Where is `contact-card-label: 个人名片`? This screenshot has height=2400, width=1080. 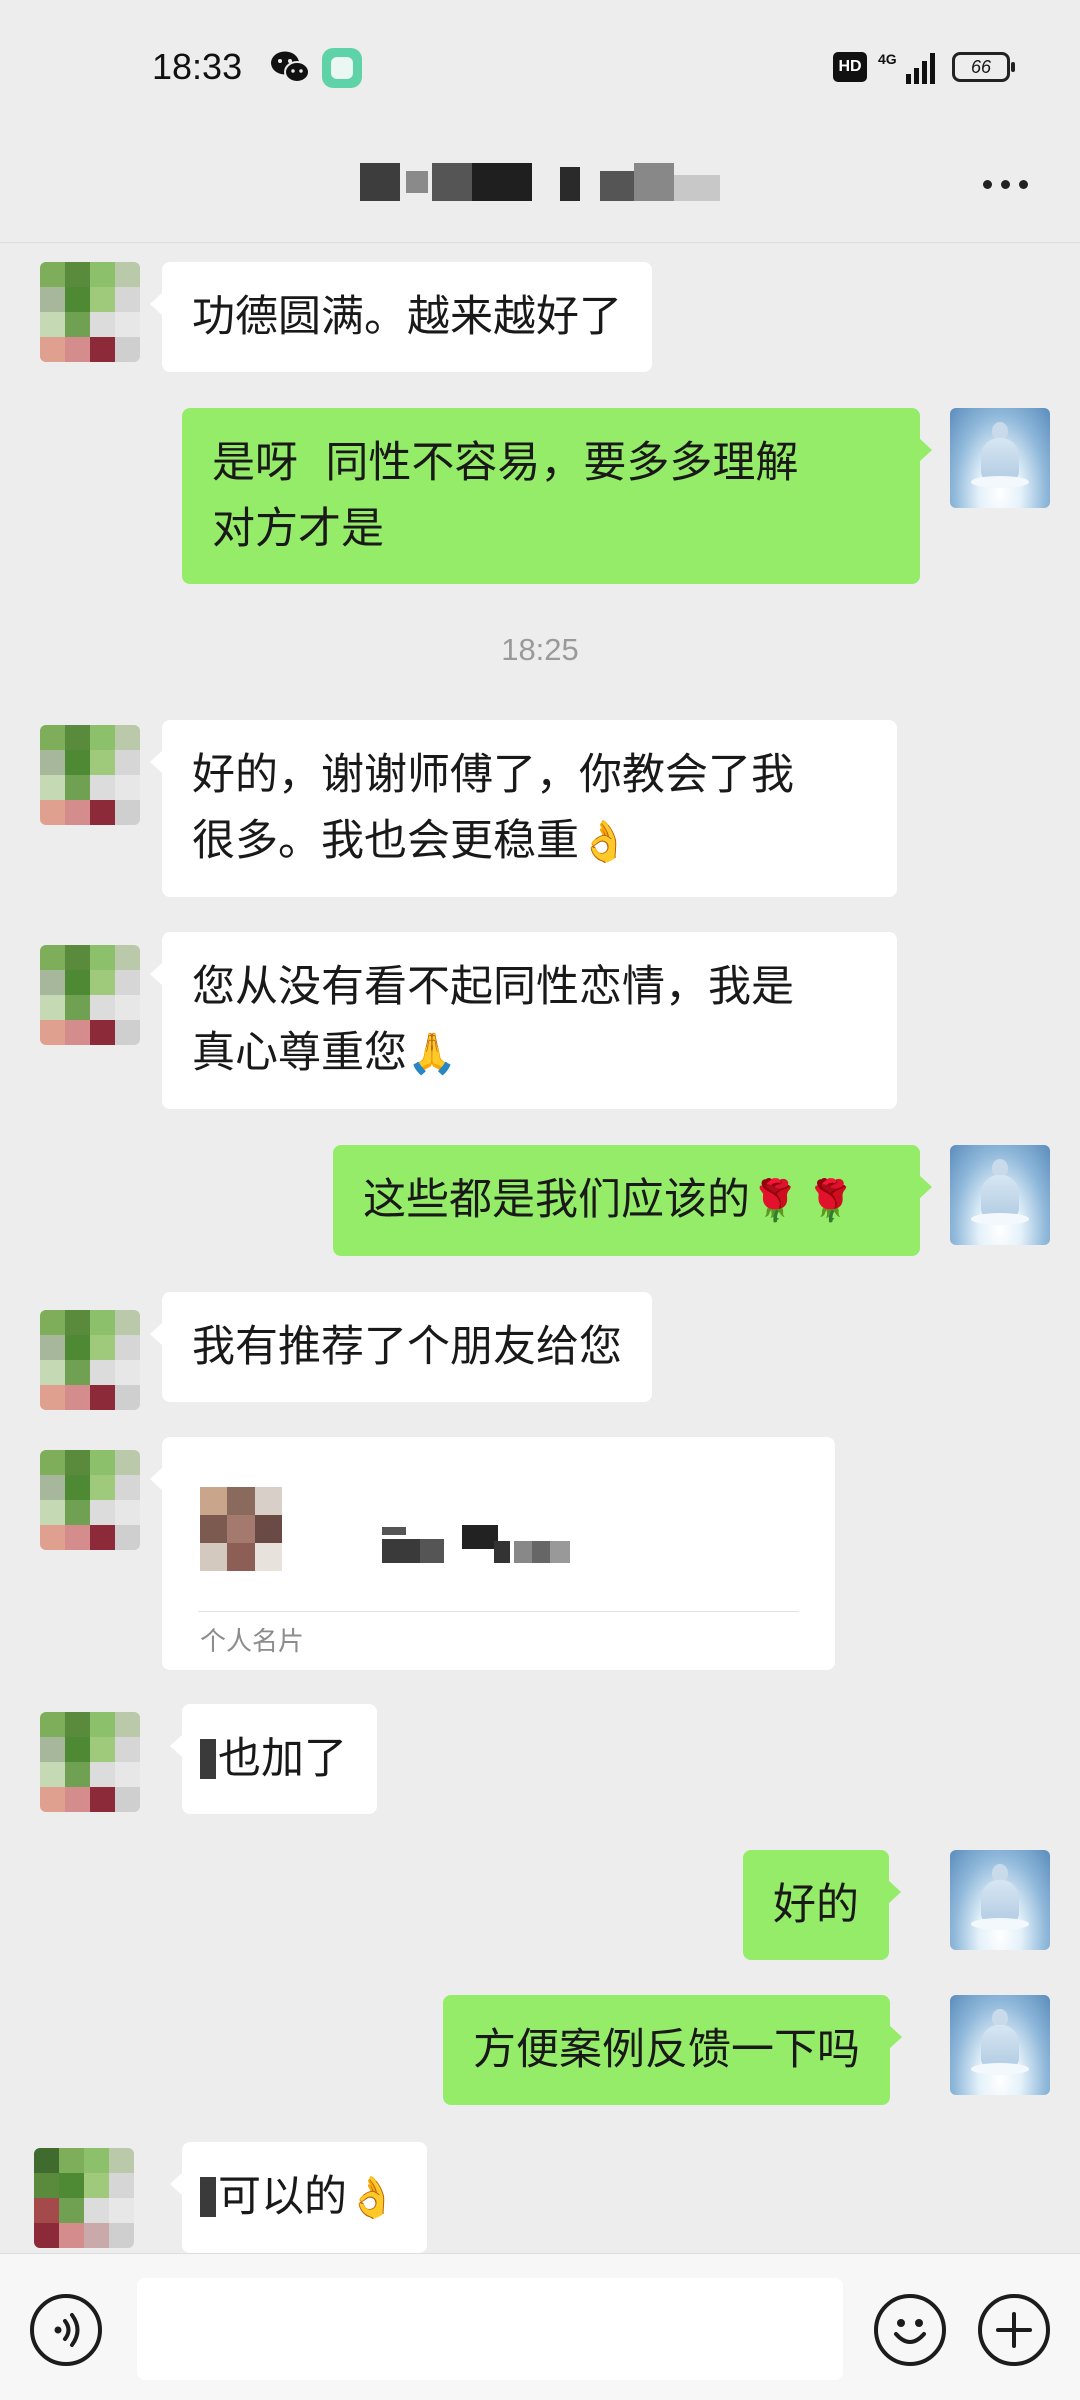 contact-card-label: 个人名片 is located at coordinates (252, 1642).